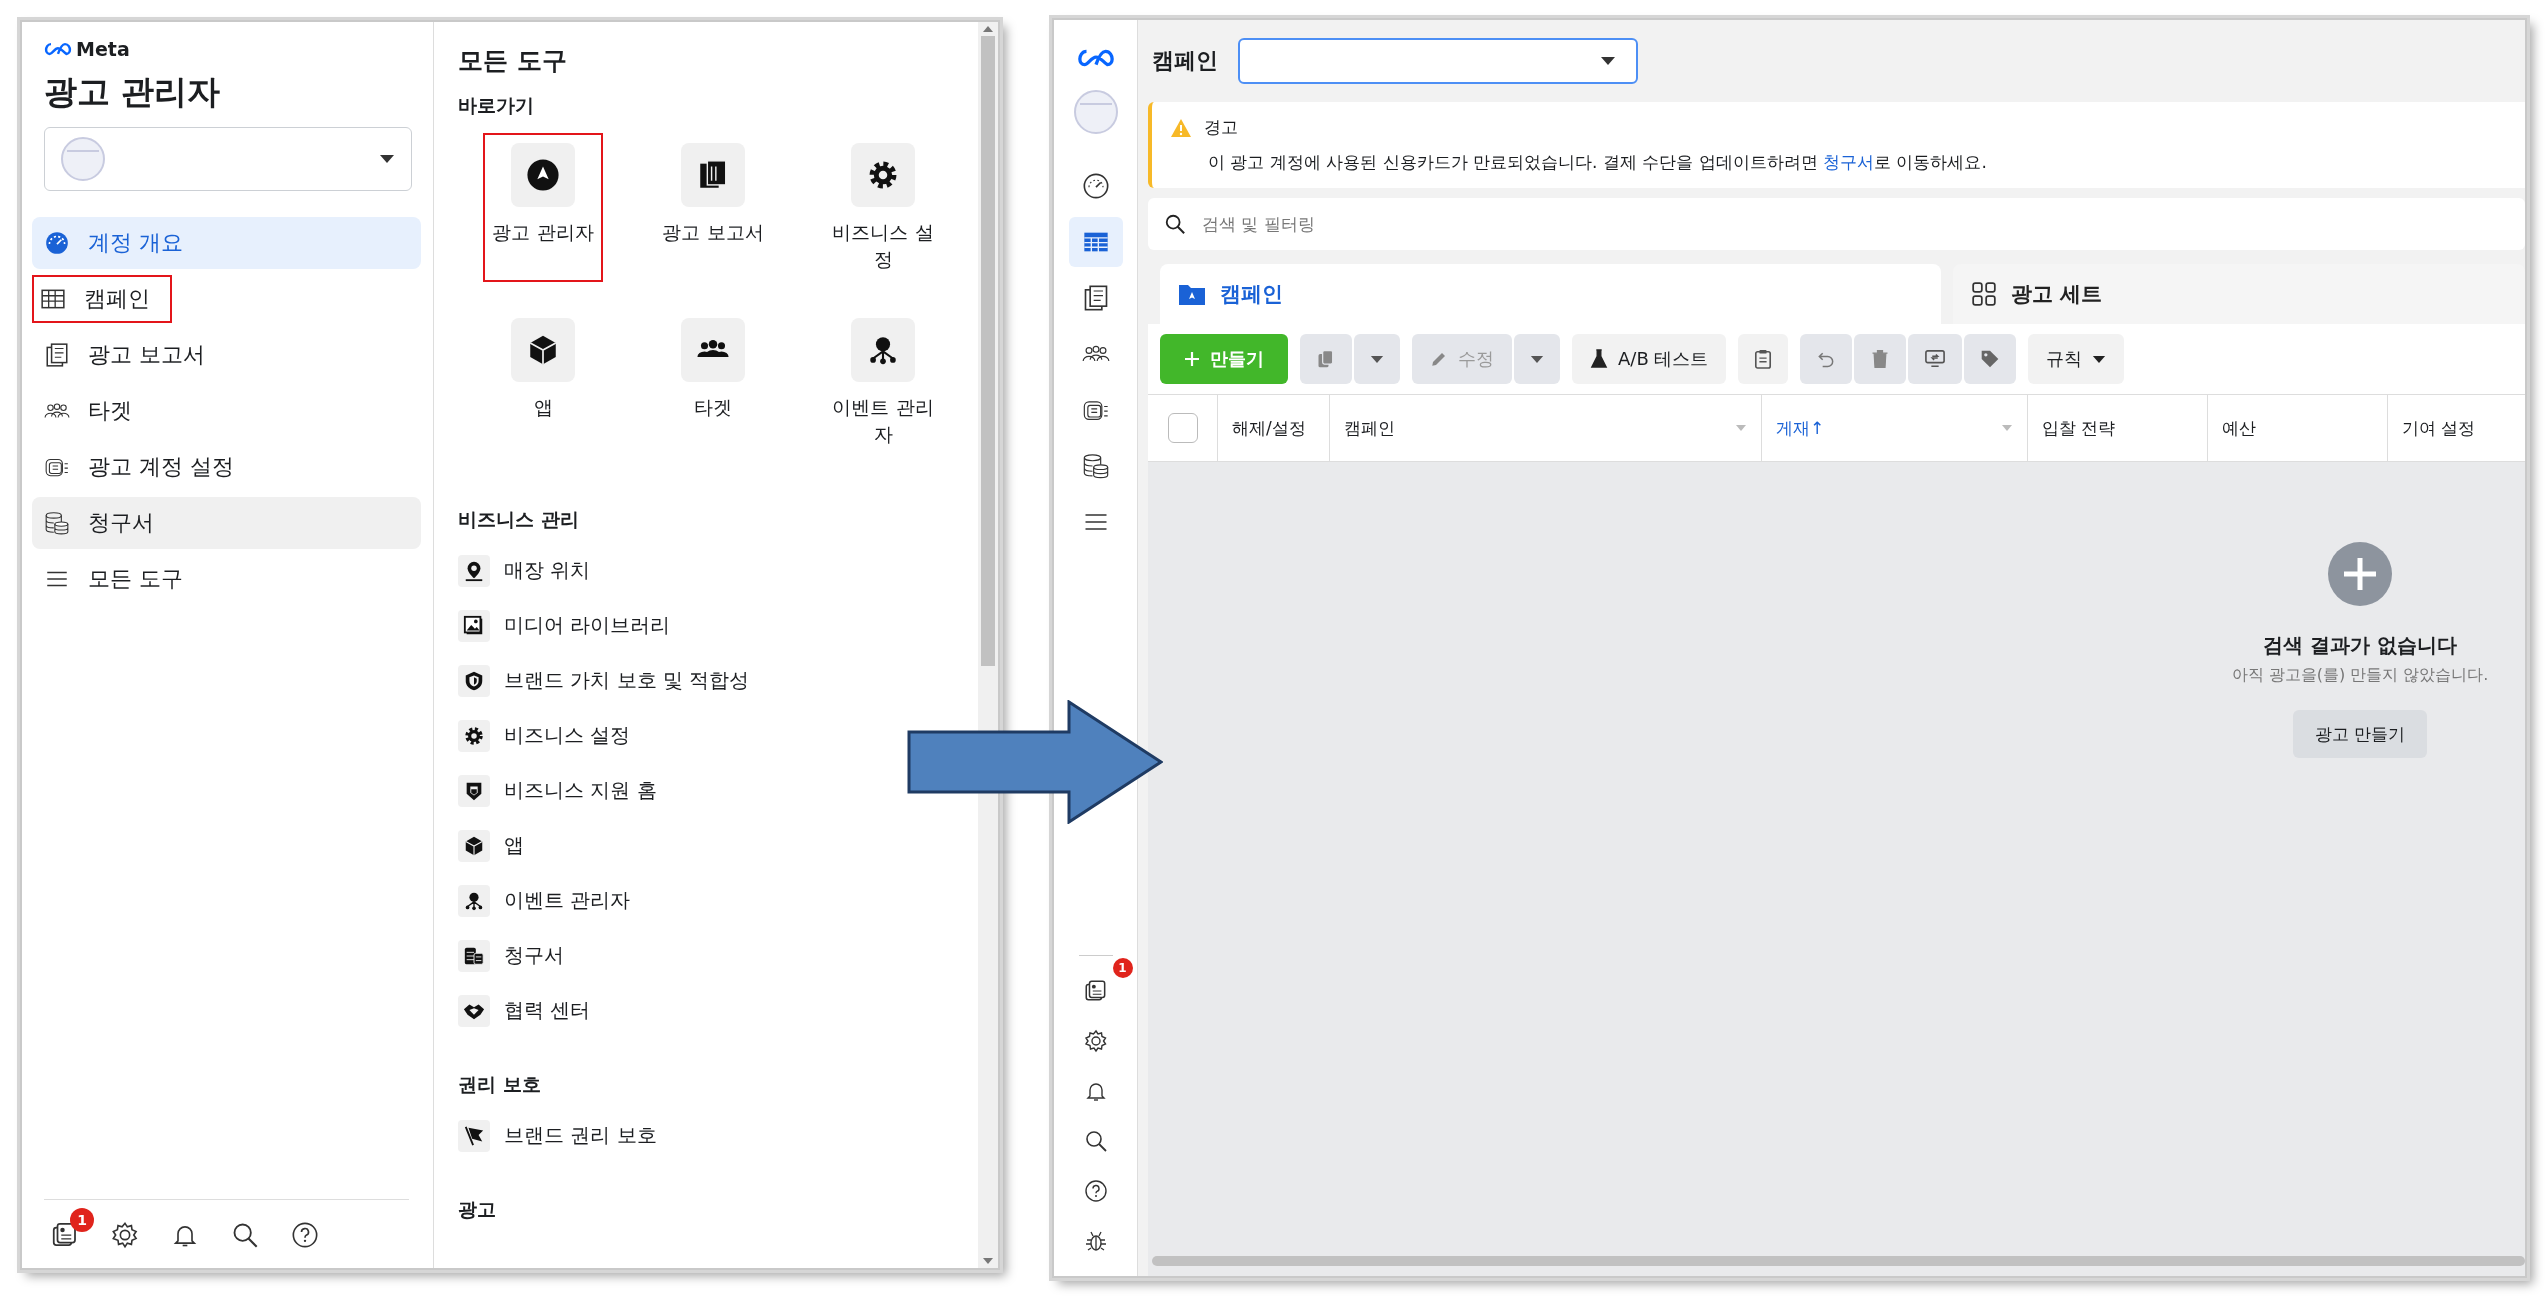 The height and width of the screenshot is (1296, 2547). Describe the element at coordinates (511, 956) in the screenshot. I see `tool-link: 청구서` at that location.